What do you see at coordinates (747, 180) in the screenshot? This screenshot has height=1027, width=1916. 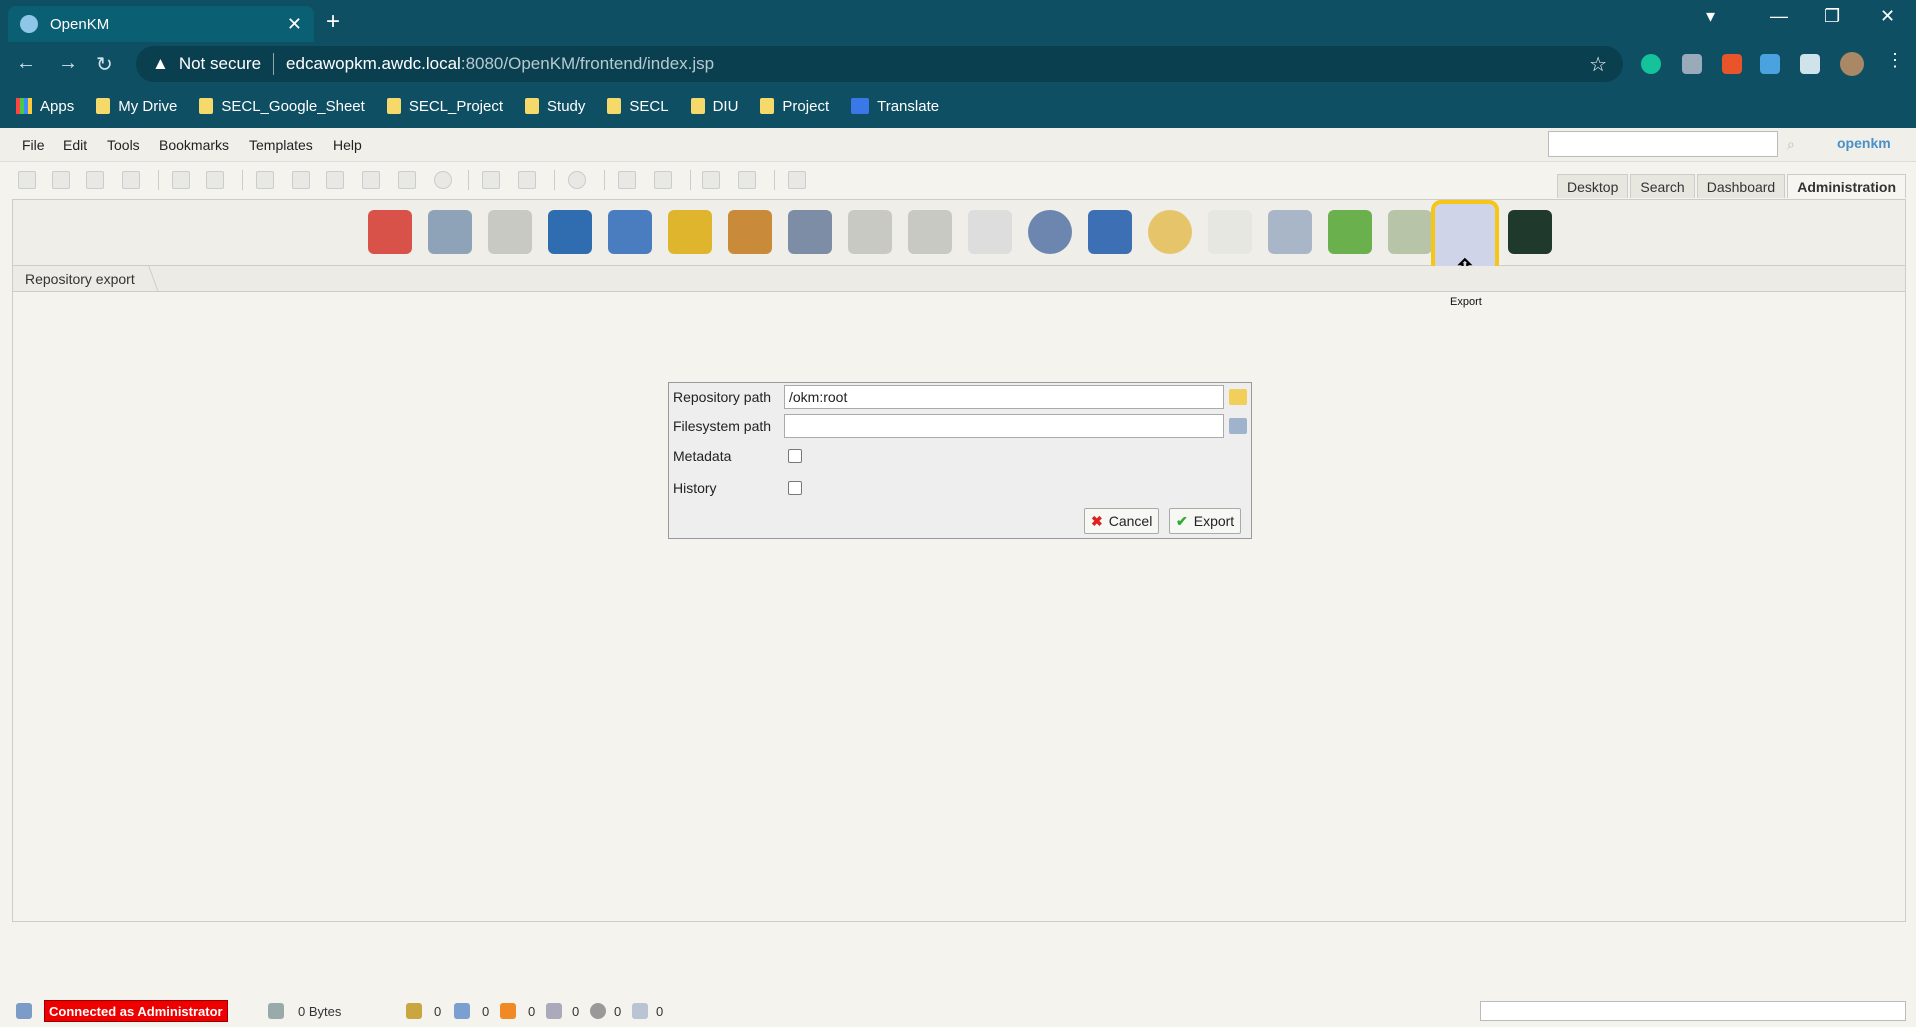 I see `tb-home-icon` at bounding box center [747, 180].